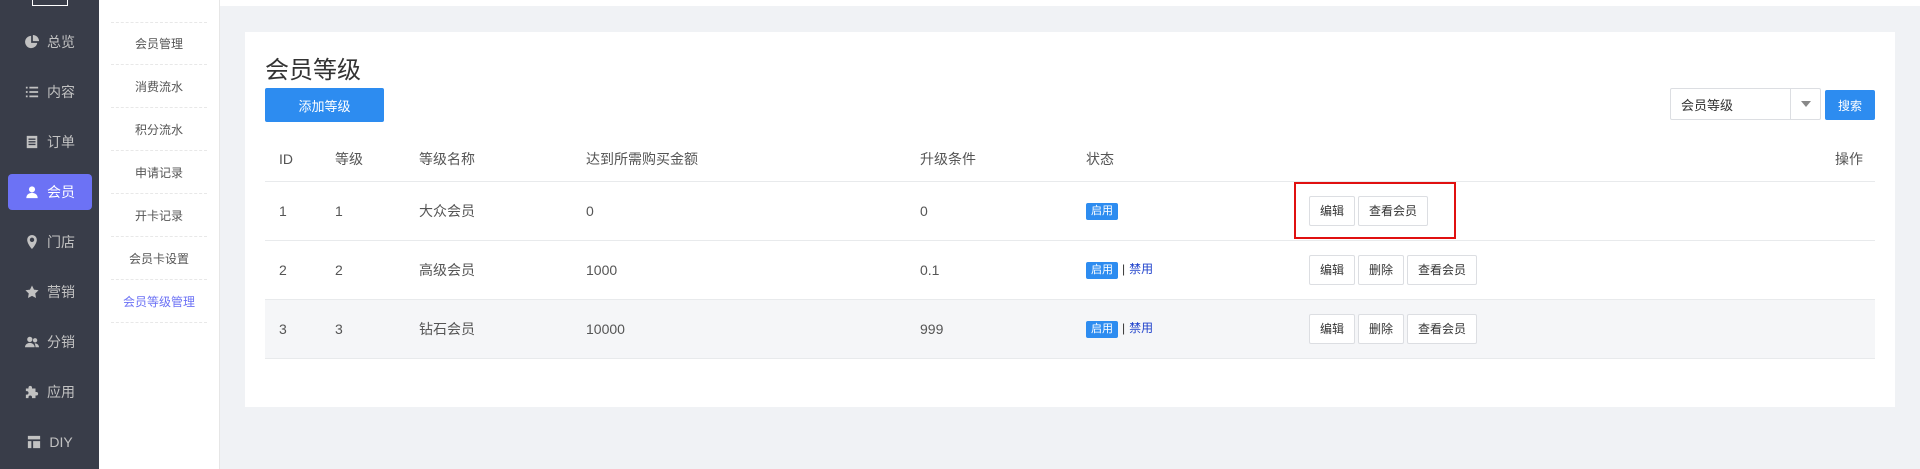 Image resolution: width=1920 pixels, height=469 pixels. I want to click on col-actions: 操作, so click(1592, 159).